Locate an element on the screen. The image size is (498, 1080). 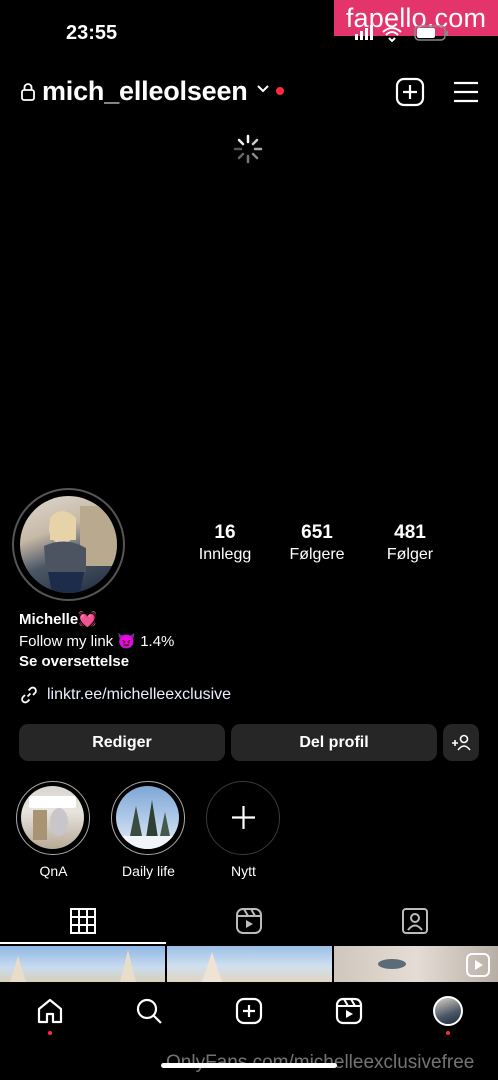
link-icon is located at coordinates (29, 695).